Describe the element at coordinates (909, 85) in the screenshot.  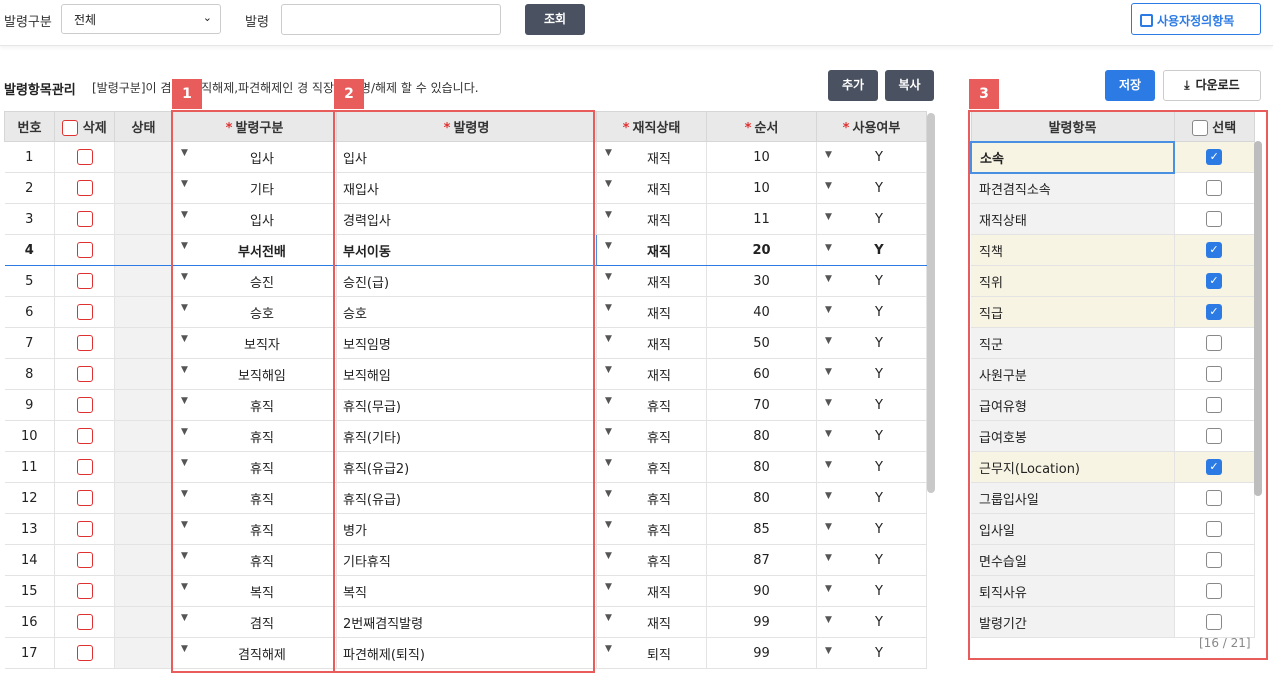
I see `copy-button: 복사` at that location.